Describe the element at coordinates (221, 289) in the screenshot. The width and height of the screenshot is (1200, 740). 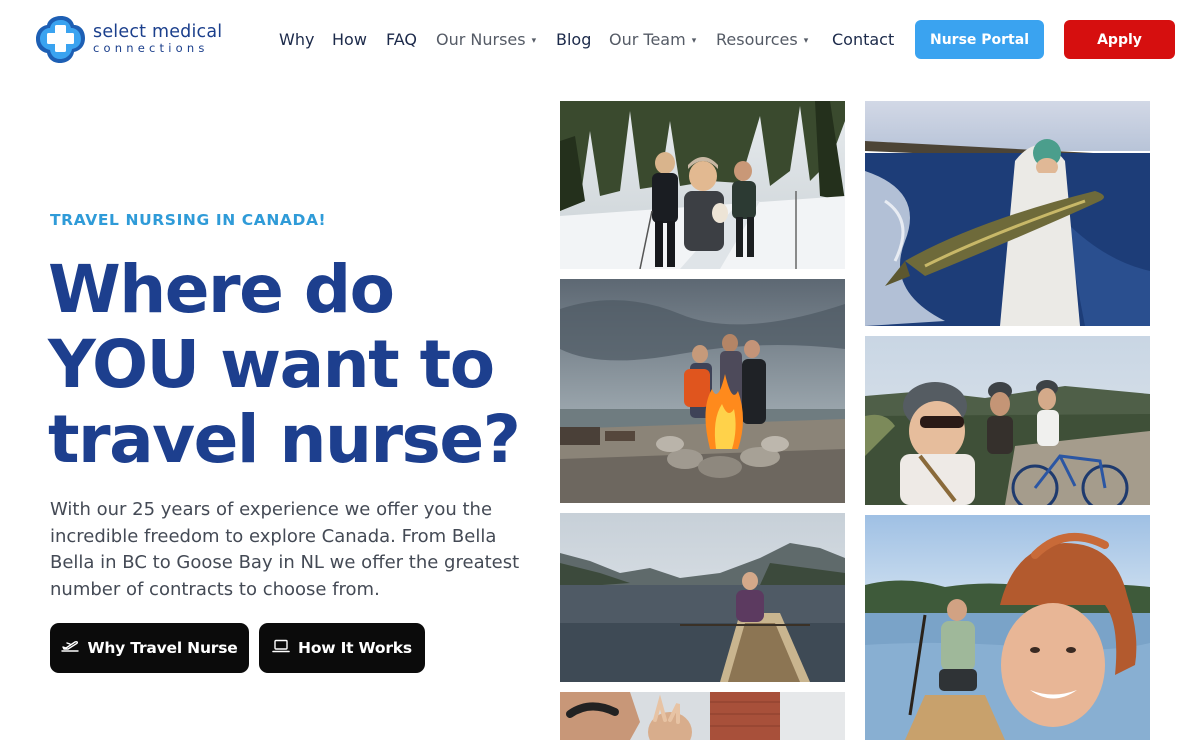
I see `headline-line-1: Where do` at that location.